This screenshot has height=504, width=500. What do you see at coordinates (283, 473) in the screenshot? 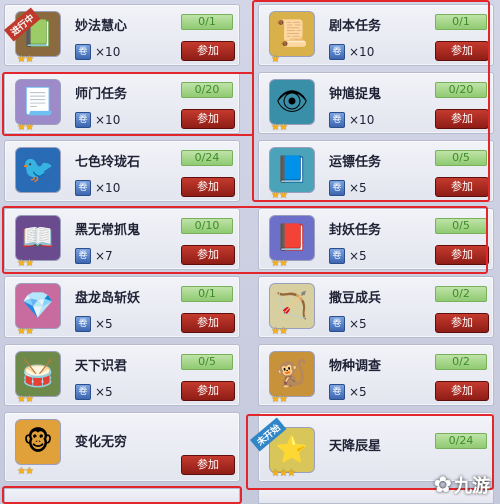
I see `star-rating: ★★★` at bounding box center [283, 473].